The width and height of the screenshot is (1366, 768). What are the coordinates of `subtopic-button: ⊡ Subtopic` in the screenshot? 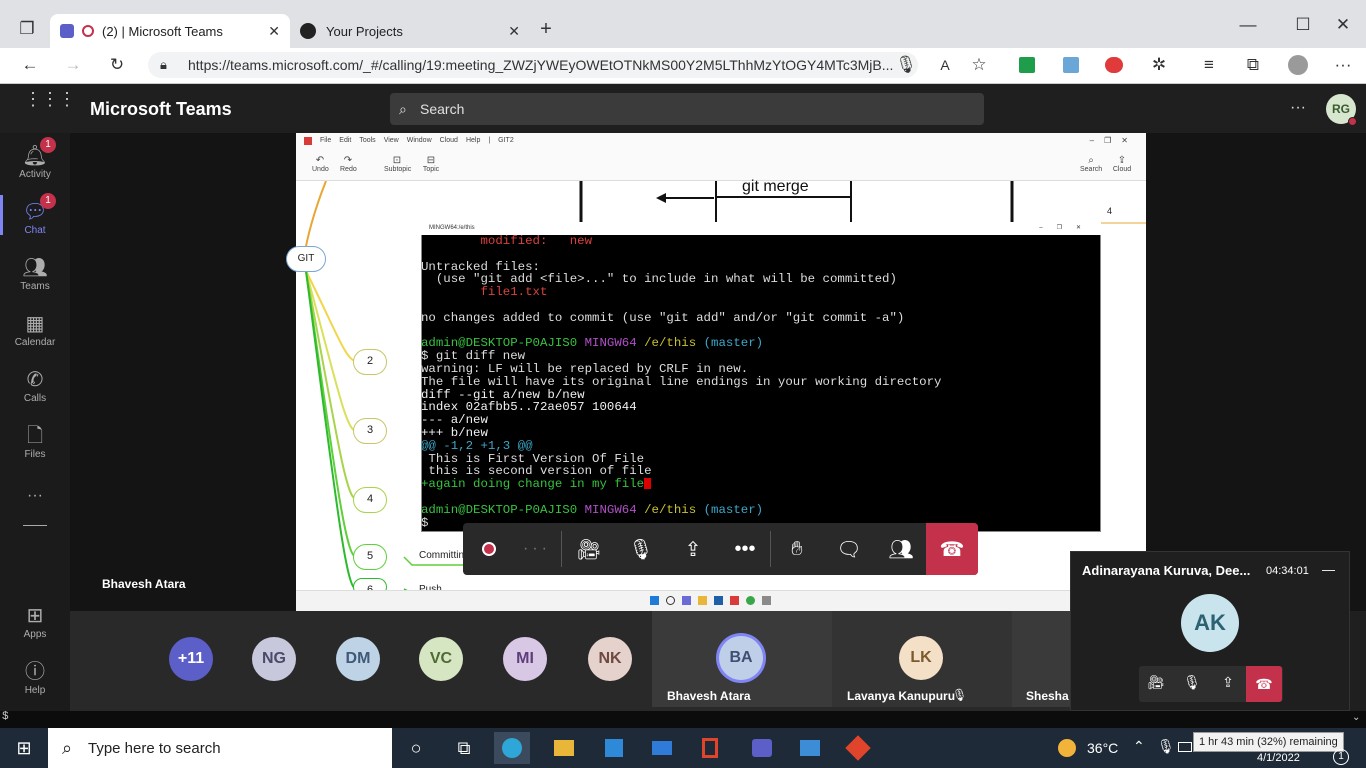 It's located at (397, 164).